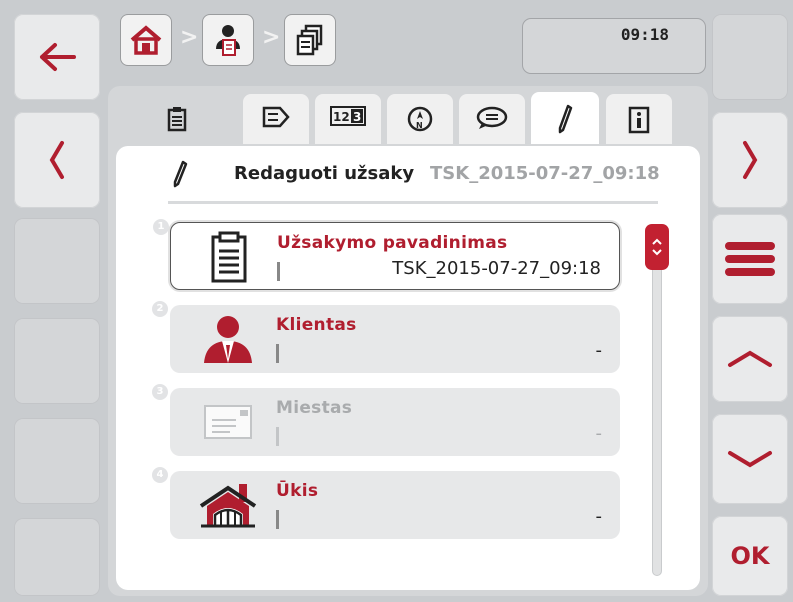  I want to click on item-number: 1, so click(161, 227).